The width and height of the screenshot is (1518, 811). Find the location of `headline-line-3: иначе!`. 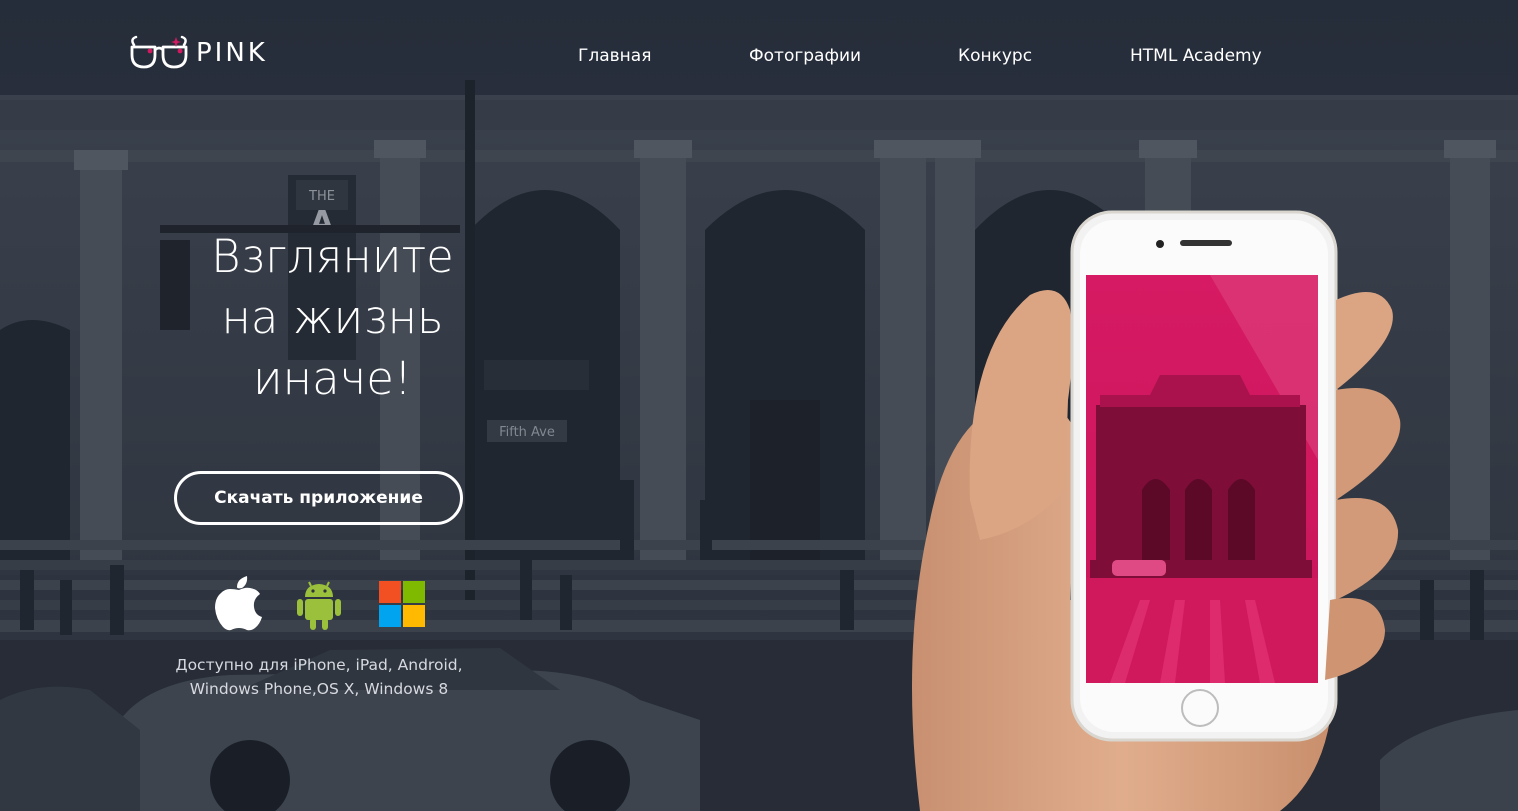

headline-line-3: иначе! is located at coordinates (332, 378).